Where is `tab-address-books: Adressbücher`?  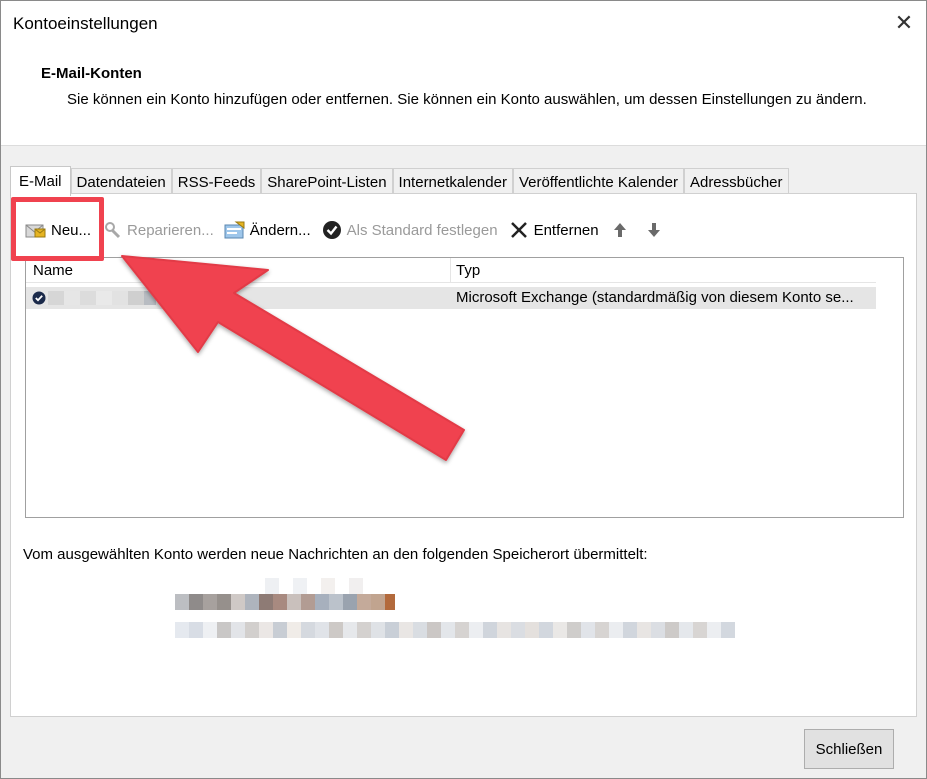 tab-address-books: Adressbücher is located at coordinates (736, 182).